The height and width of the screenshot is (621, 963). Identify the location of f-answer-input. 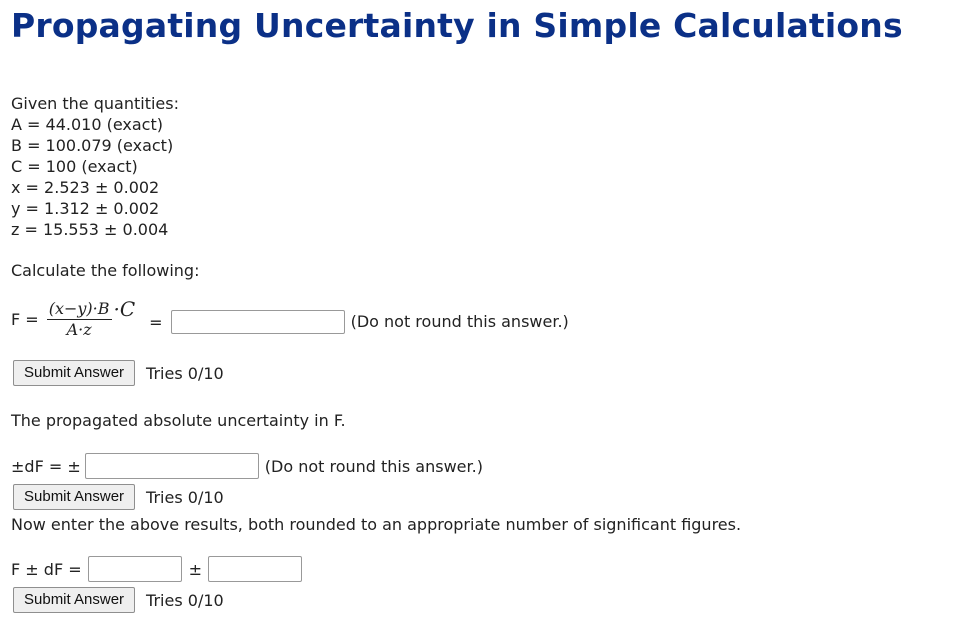
(257, 321).